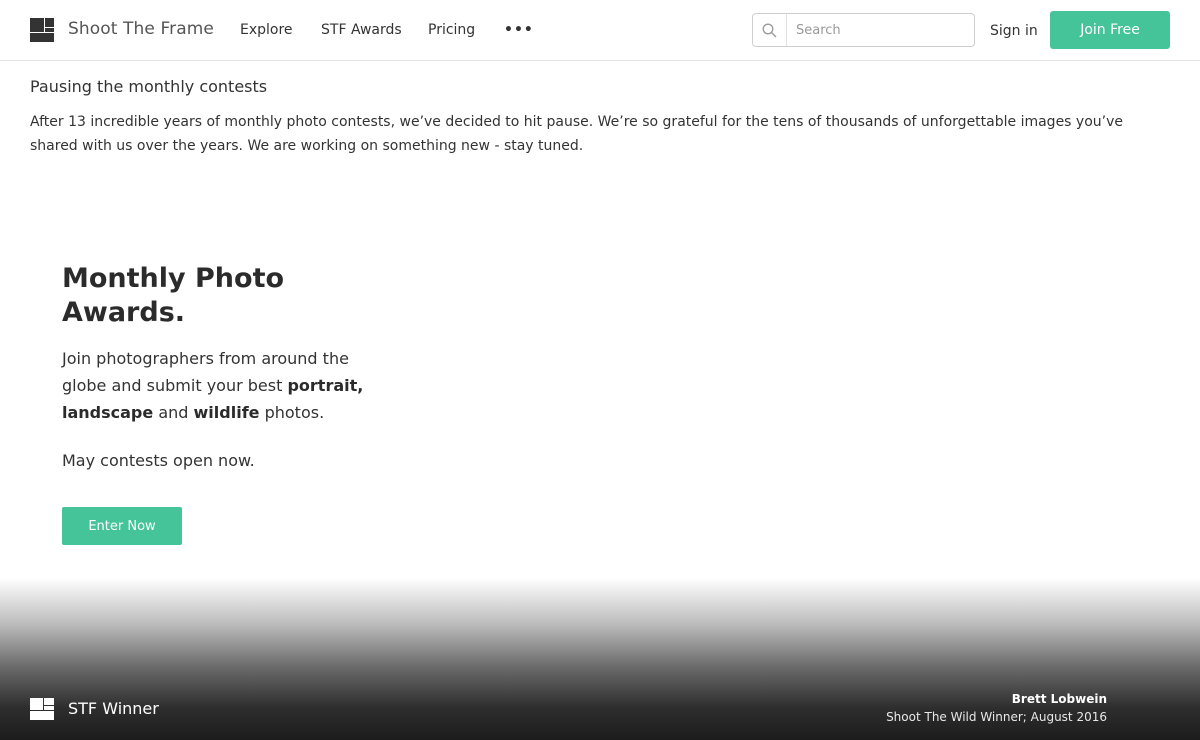  I want to click on notice-title: Pausing the monthly contests, so click(149, 86).